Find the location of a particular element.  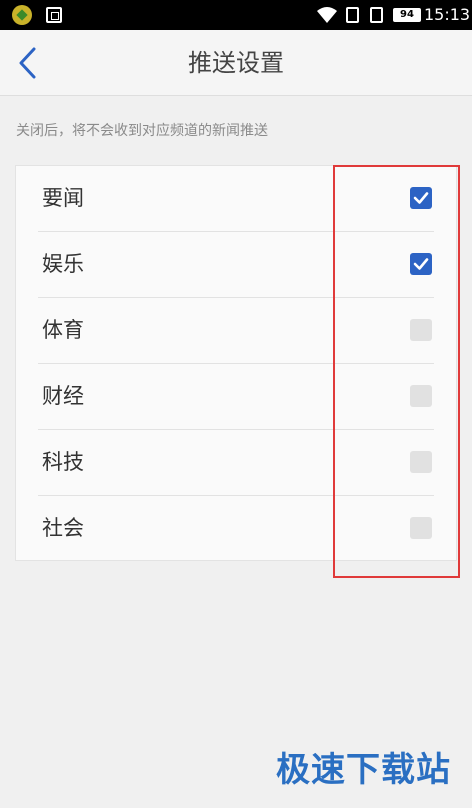

highlight-box is located at coordinates (396, 371).